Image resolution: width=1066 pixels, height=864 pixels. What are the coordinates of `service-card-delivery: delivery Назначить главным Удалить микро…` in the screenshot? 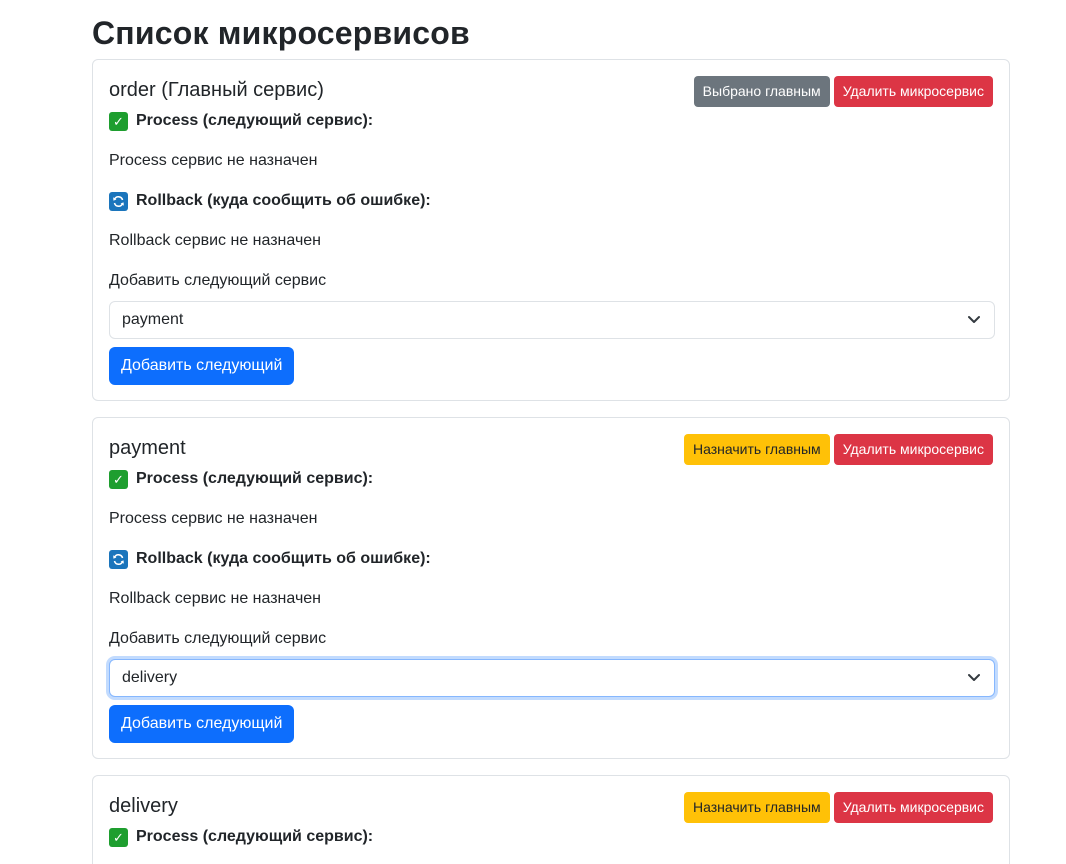 It's located at (551, 819).